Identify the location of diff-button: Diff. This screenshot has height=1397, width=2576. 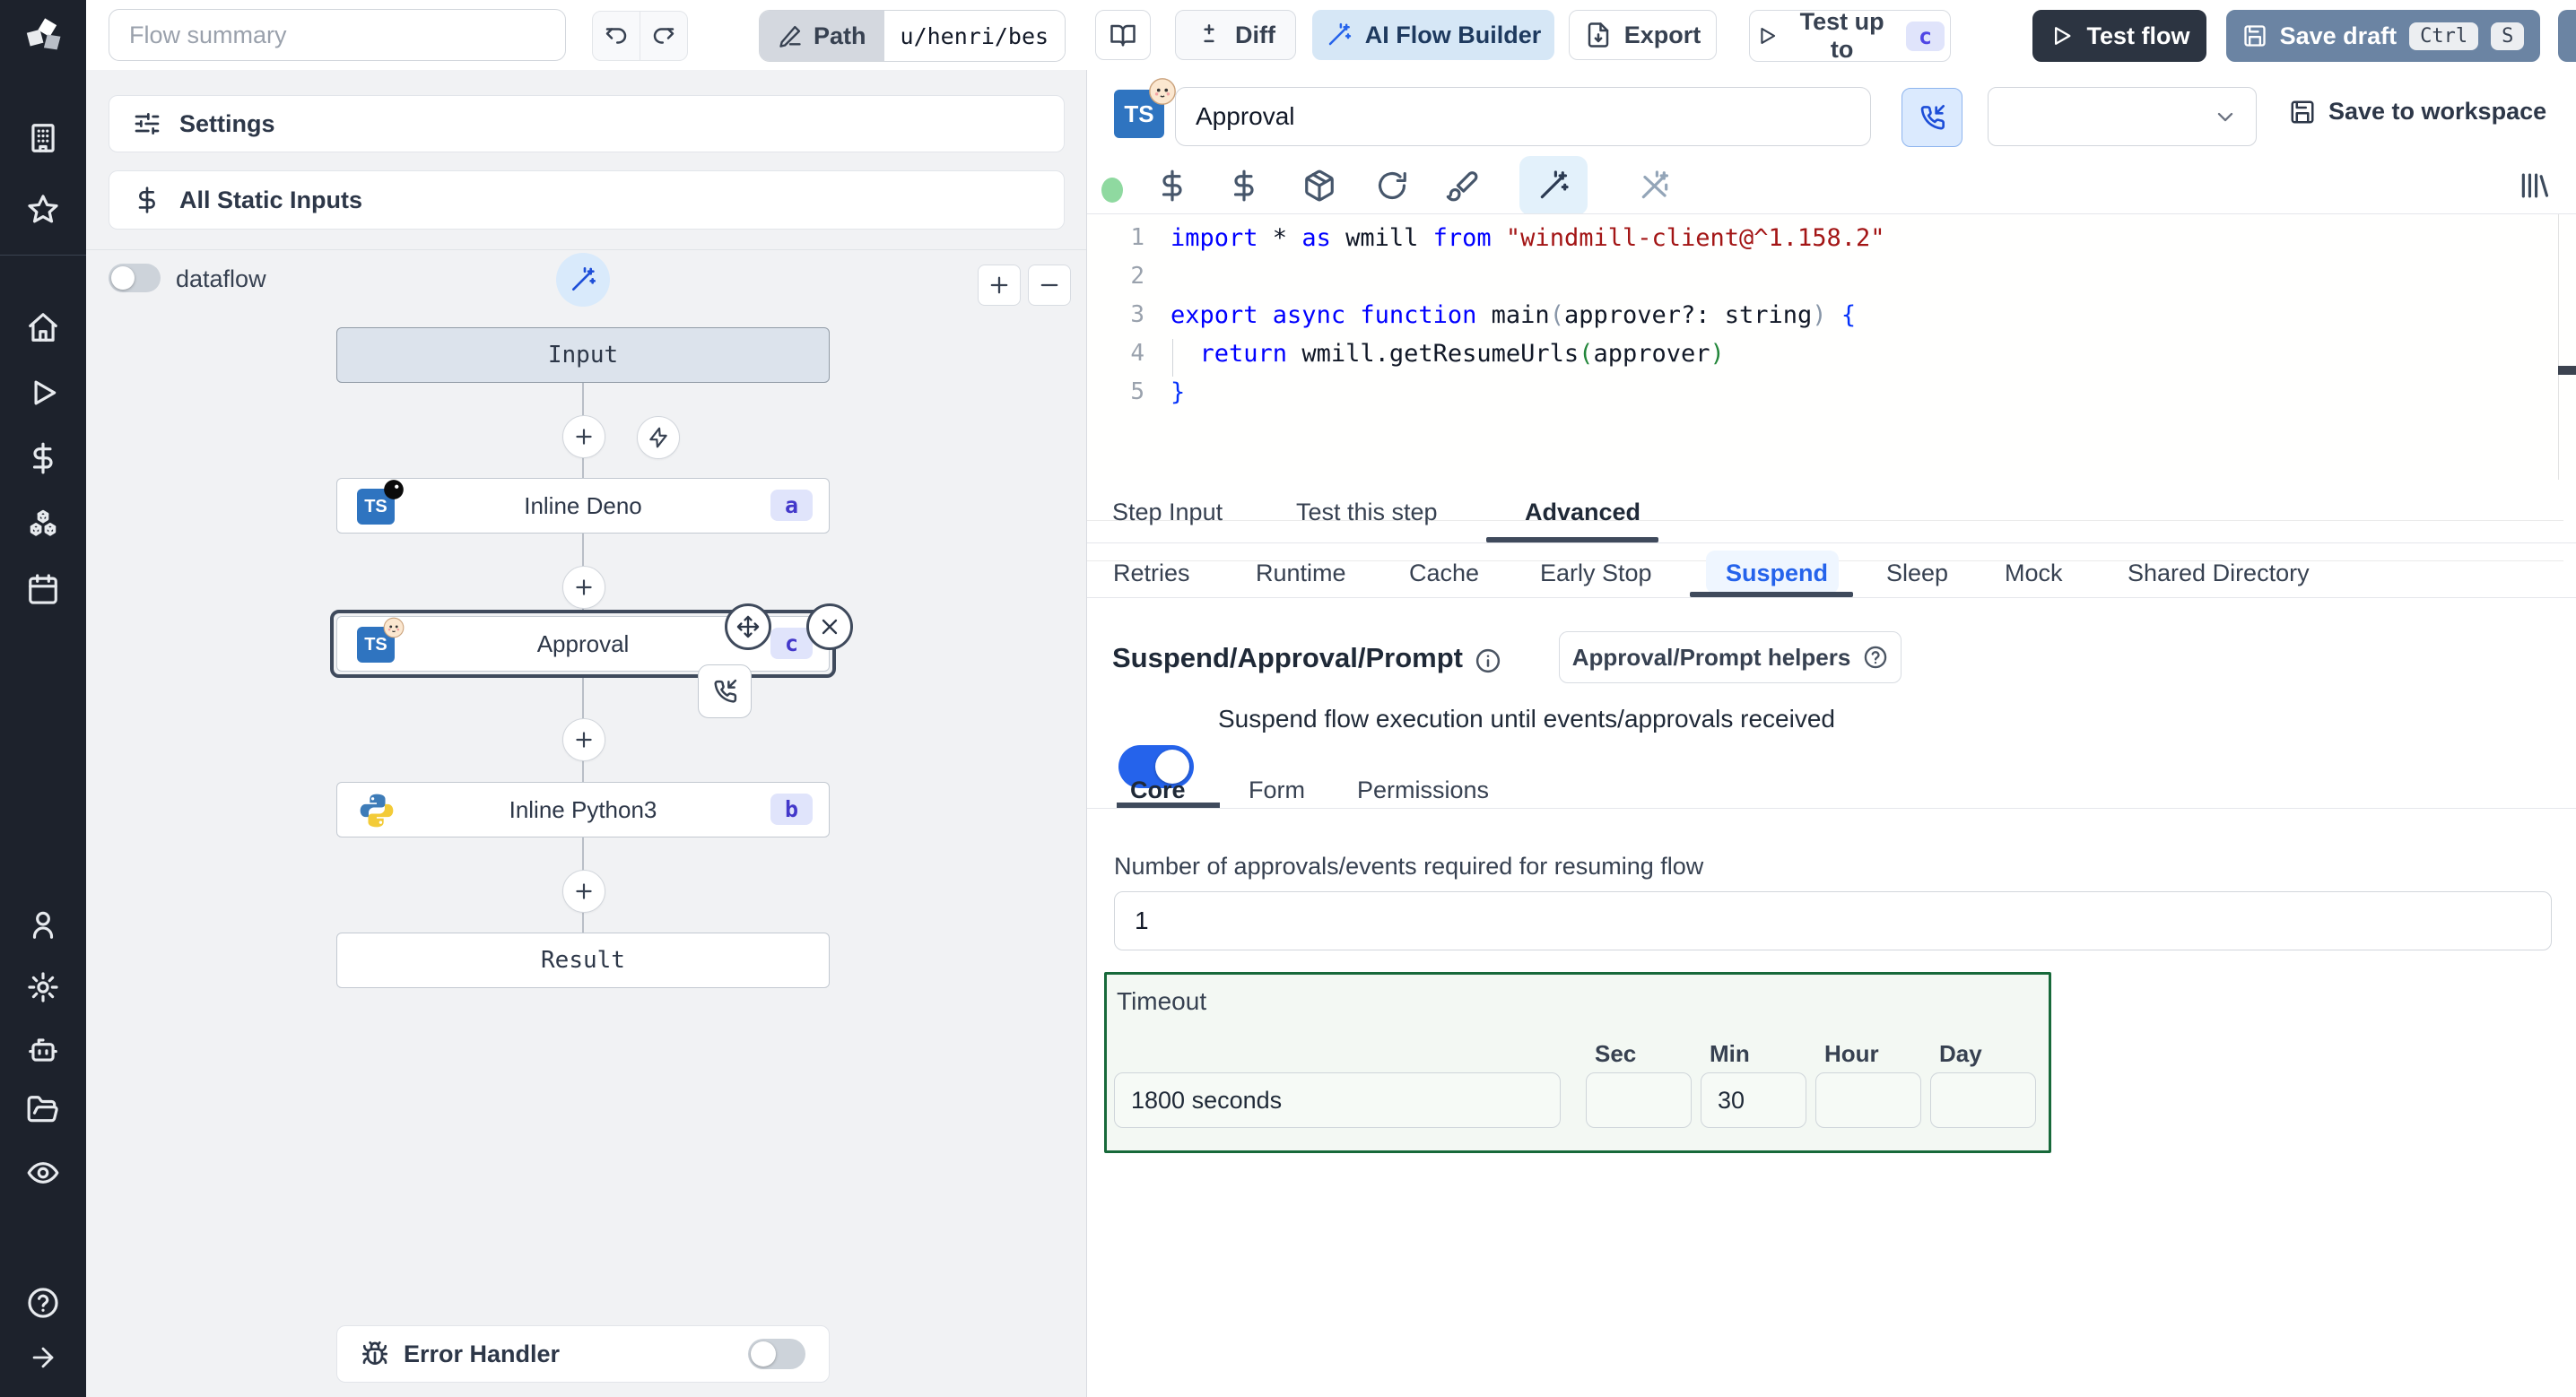
(1235, 35).